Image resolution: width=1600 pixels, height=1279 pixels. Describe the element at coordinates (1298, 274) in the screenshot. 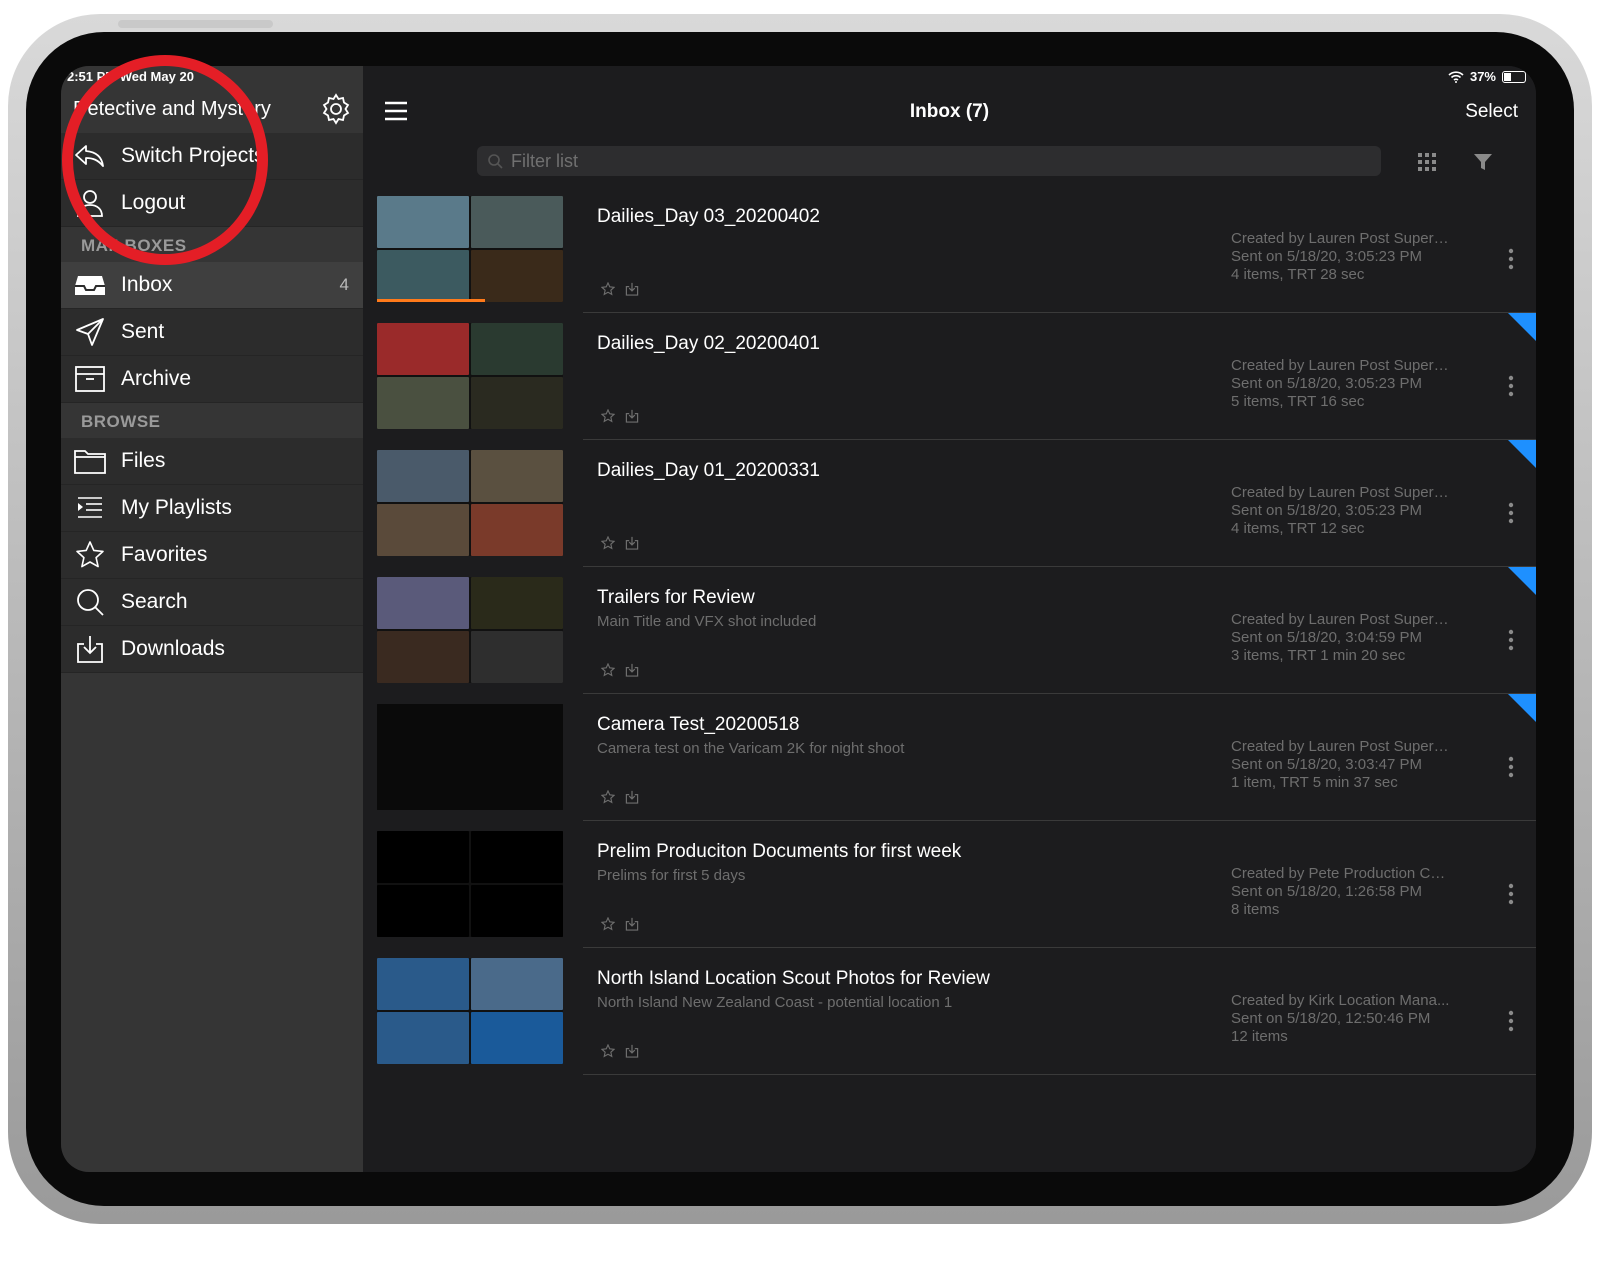

I see `item-info: 4 items, TRT 28 sec` at that location.